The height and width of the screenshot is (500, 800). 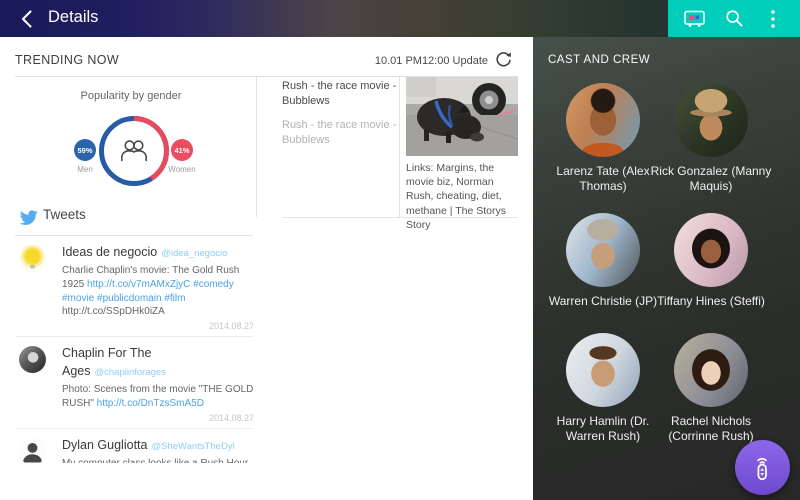 I want to click on tweet-author: Dylan Gugliotta, so click(x=105, y=444).